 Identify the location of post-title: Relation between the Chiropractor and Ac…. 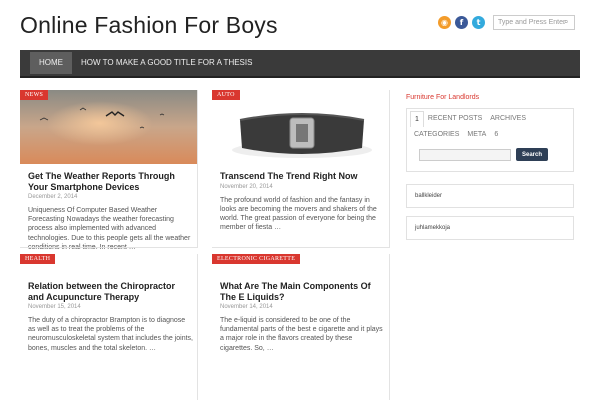
(110, 291).